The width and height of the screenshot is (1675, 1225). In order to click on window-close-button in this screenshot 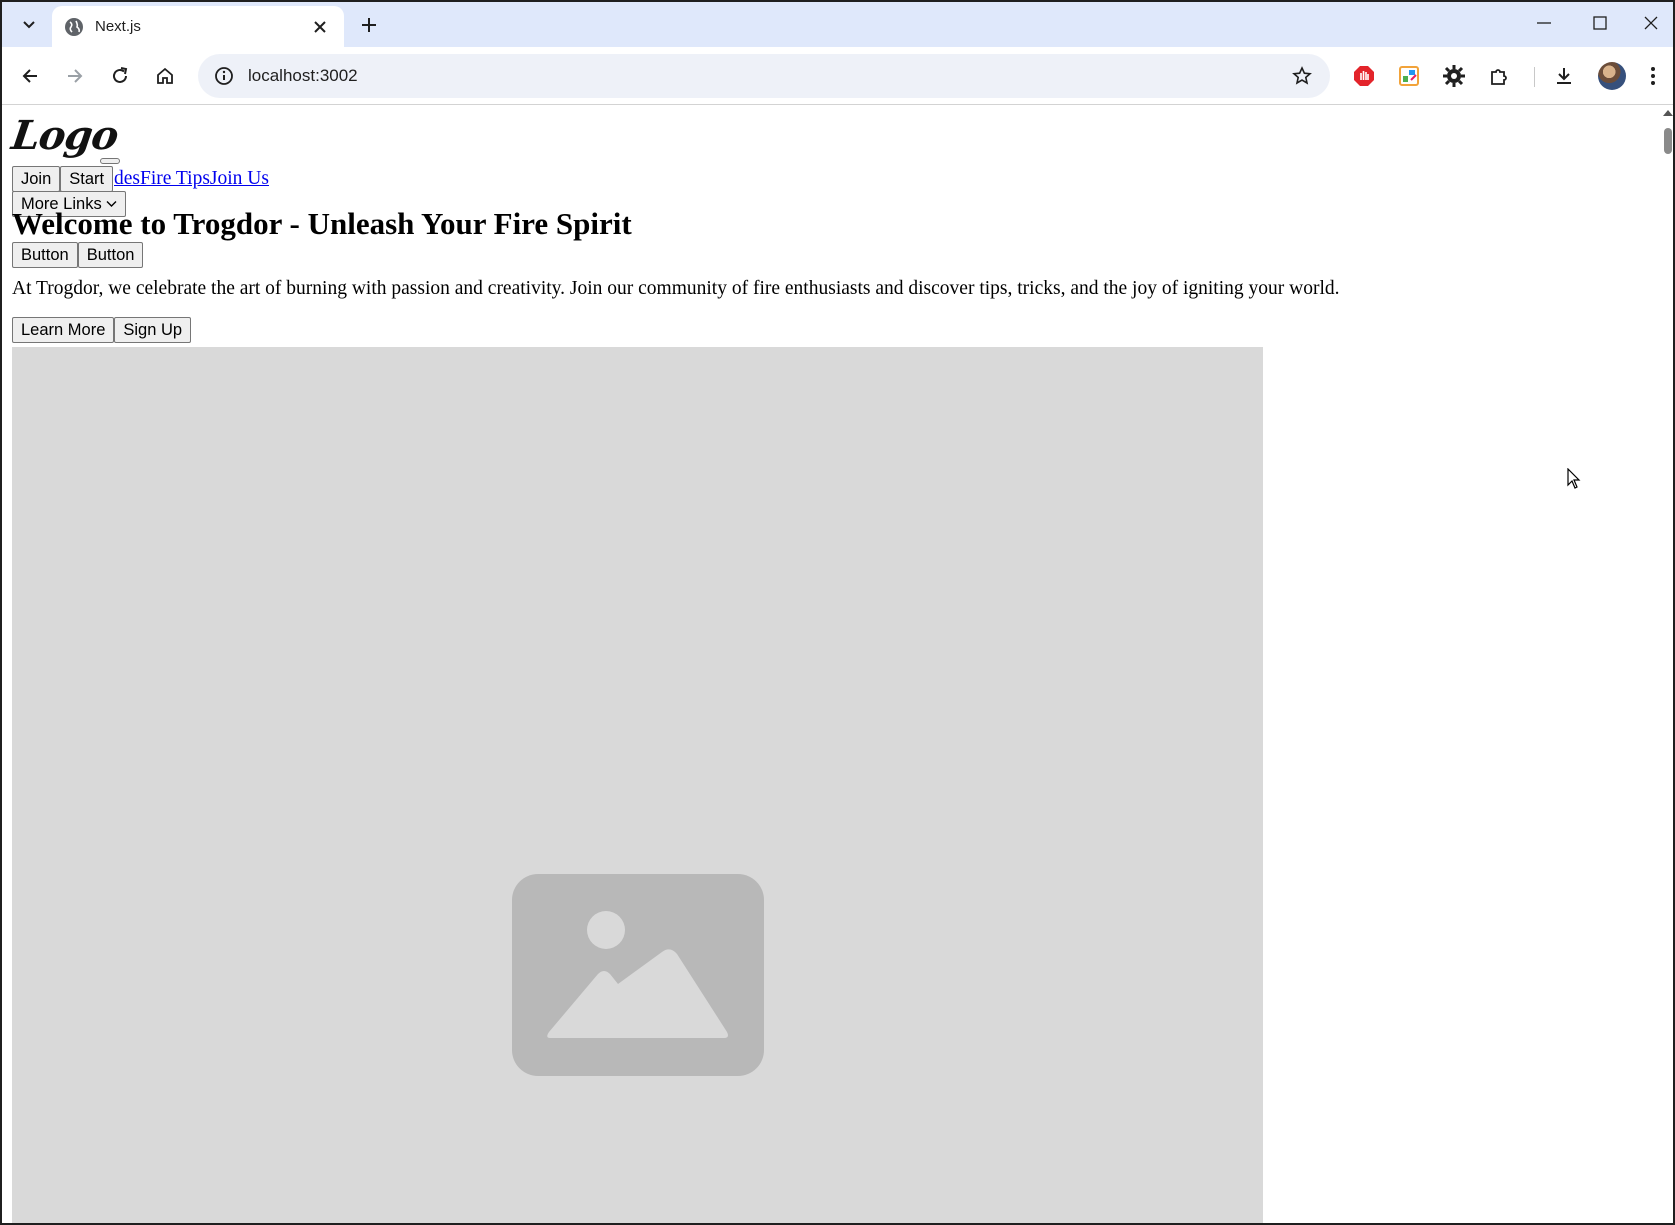, I will do `click(1650, 23)`.